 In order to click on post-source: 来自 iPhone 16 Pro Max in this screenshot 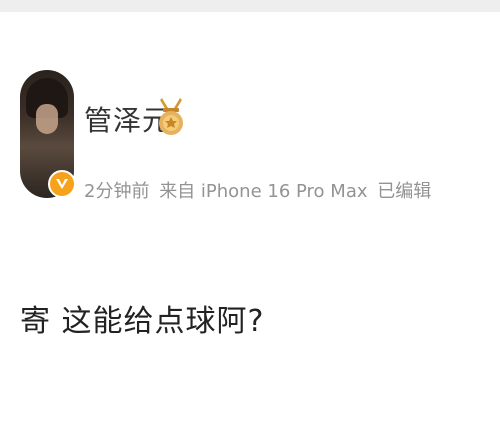, I will do `click(263, 191)`.